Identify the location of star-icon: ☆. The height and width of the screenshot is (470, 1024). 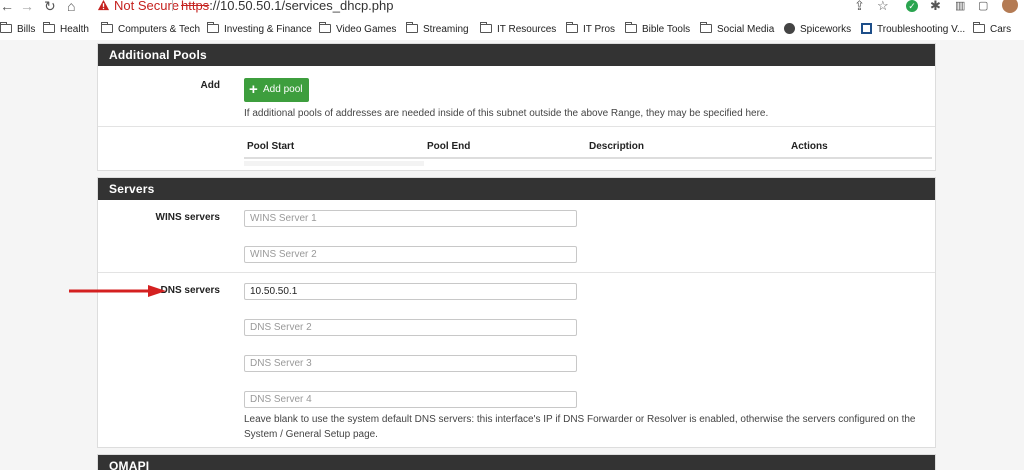
(883, 7).